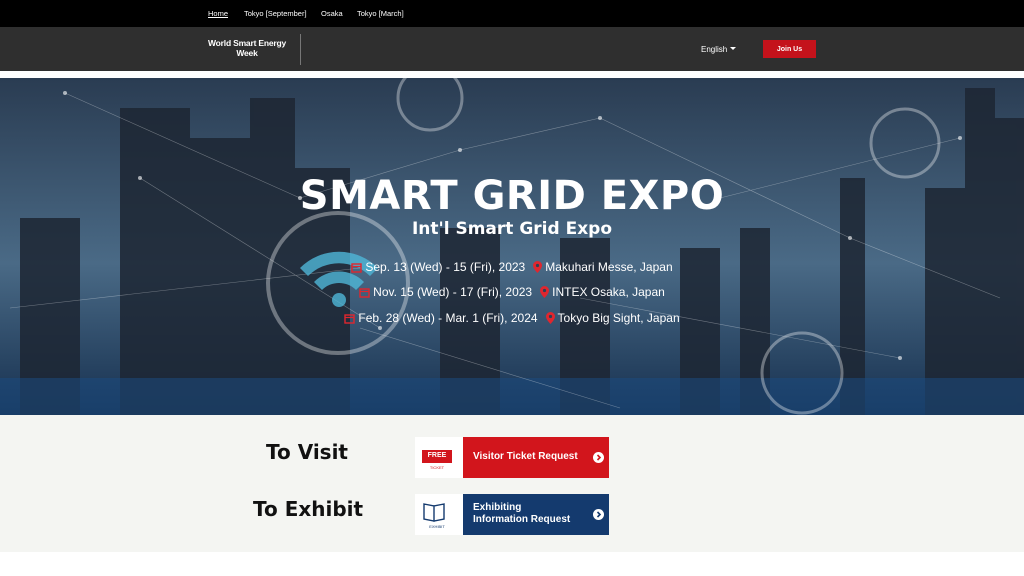  I want to click on exhibiting-information-request-button: EXHIBIT Exhibiting Information Request, so click(512, 514).